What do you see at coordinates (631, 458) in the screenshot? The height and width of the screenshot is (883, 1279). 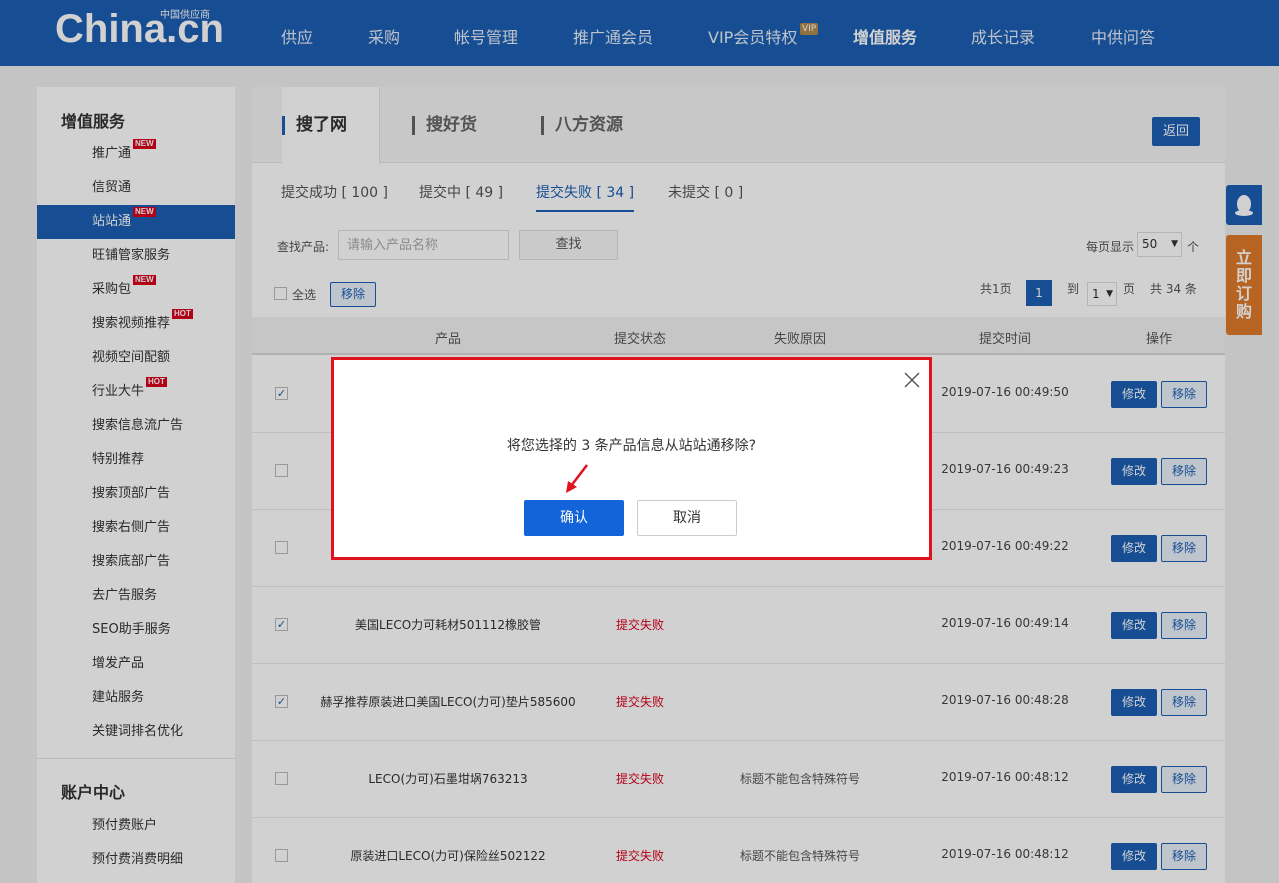 I see `confirm-remove-dialog: 将您选择的 3 条产品信息从站站通移除? 确认 取消` at bounding box center [631, 458].